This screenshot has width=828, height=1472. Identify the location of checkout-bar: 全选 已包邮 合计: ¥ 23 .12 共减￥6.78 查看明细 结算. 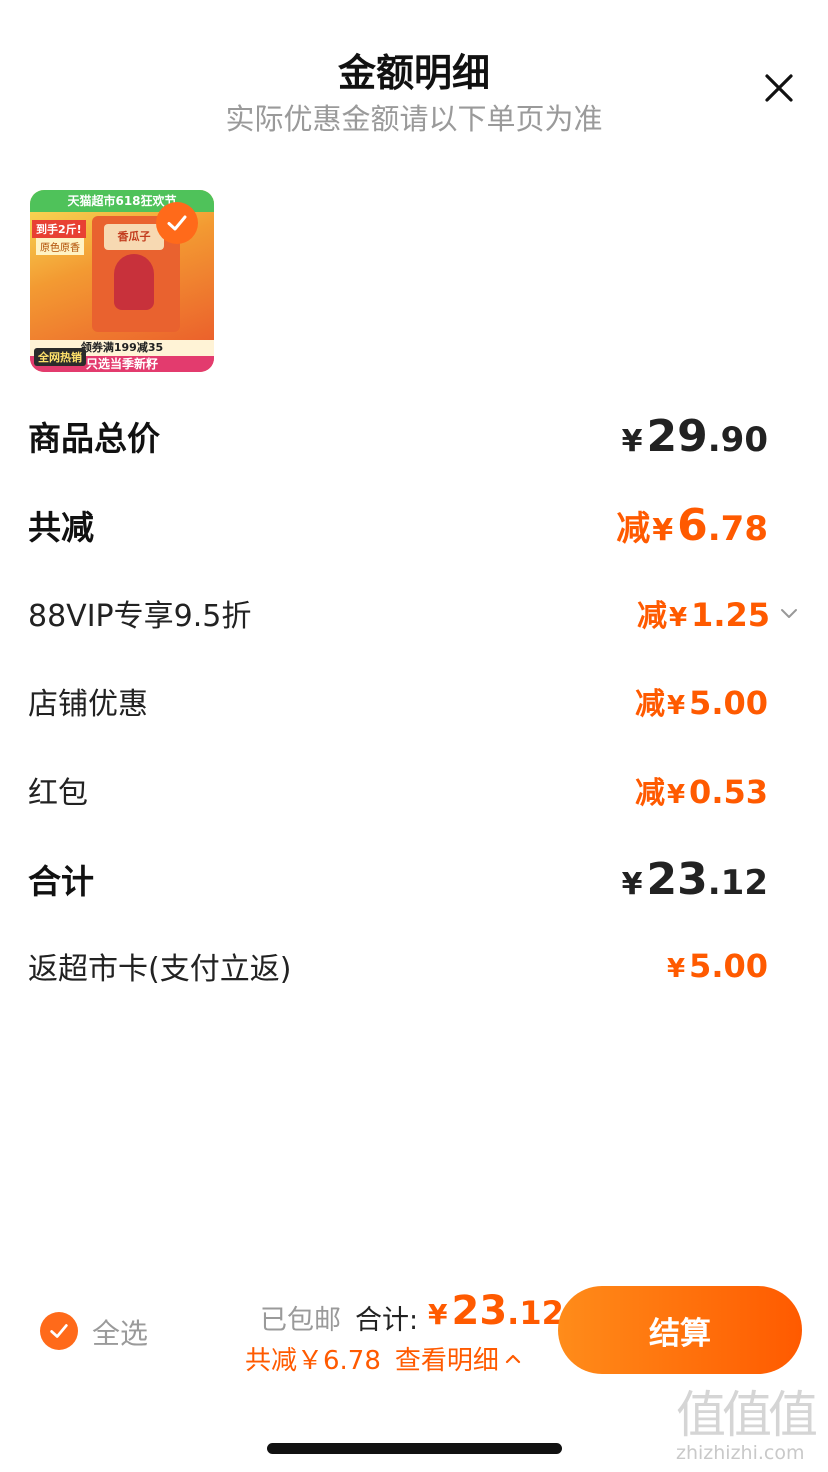
(414, 1330).